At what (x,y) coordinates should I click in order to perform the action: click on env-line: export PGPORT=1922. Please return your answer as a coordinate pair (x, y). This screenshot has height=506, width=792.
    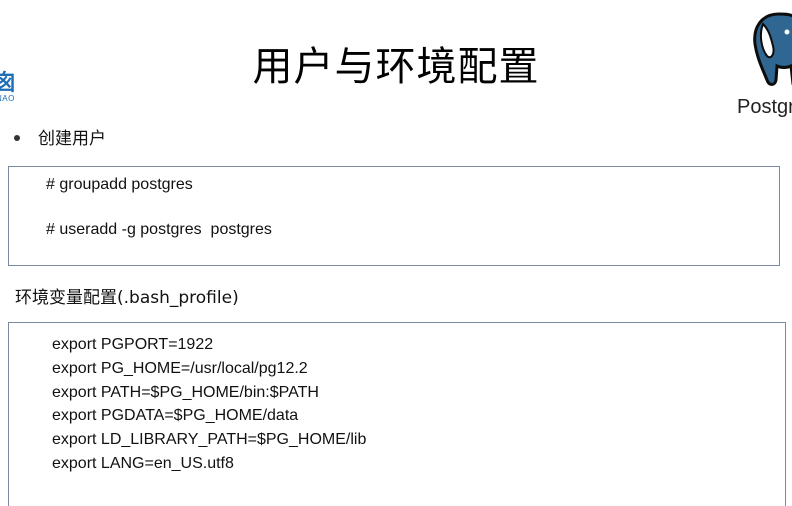
    Looking at the image, I should click on (133, 344).